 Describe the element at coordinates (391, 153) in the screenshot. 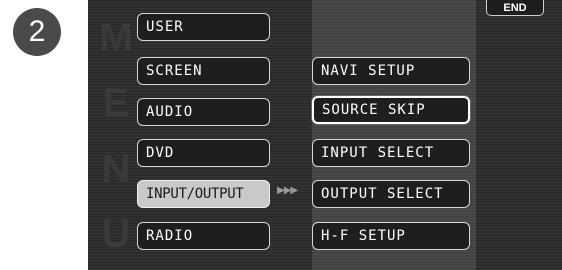

I see `submenu-item-input-select: INPUT SELECT` at that location.